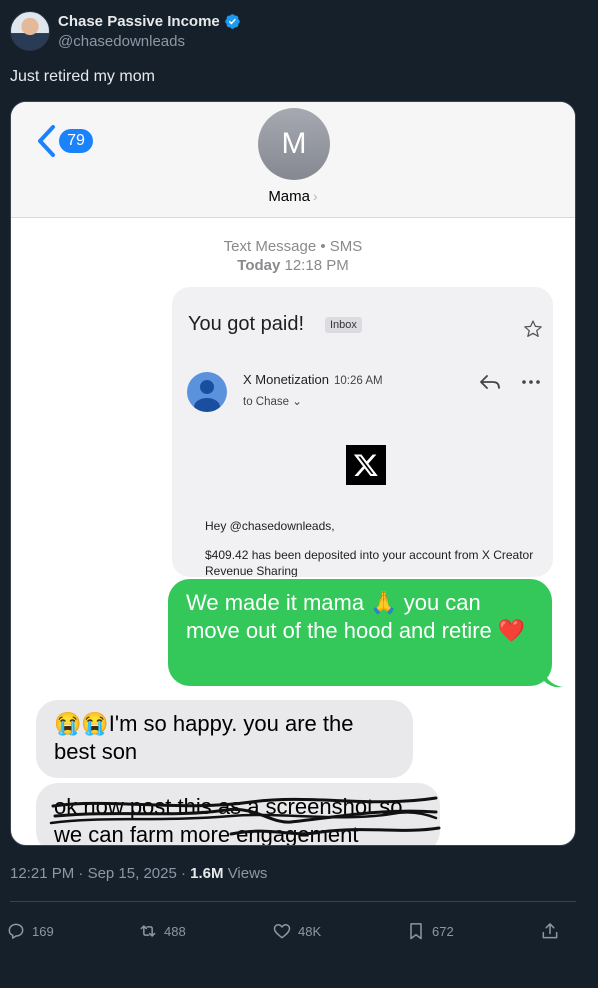 Image resolution: width=598 pixels, height=988 pixels. What do you see at coordinates (266, 402) in the screenshot?
I see `email-to-text: to Chase` at bounding box center [266, 402].